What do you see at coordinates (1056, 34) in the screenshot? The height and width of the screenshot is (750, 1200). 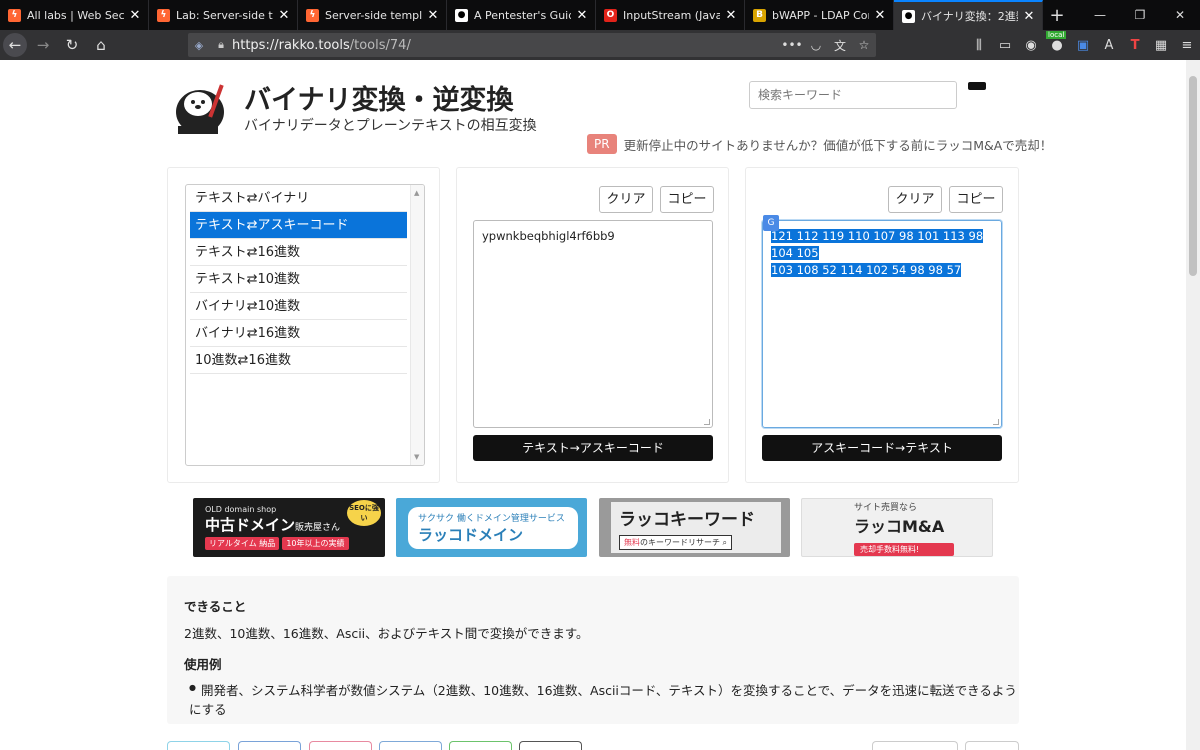 I see `local-badge: local` at bounding box center [1056, 34].